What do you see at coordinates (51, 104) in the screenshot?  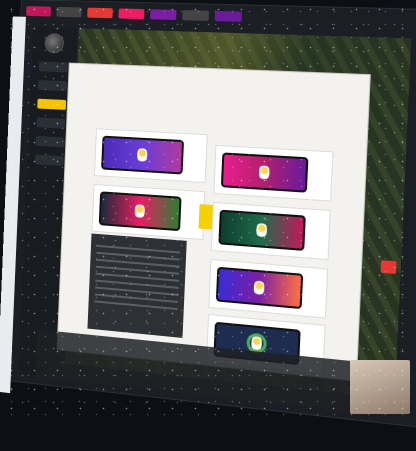 I see `sidebar-item-active` at bounding box center [51, 104].